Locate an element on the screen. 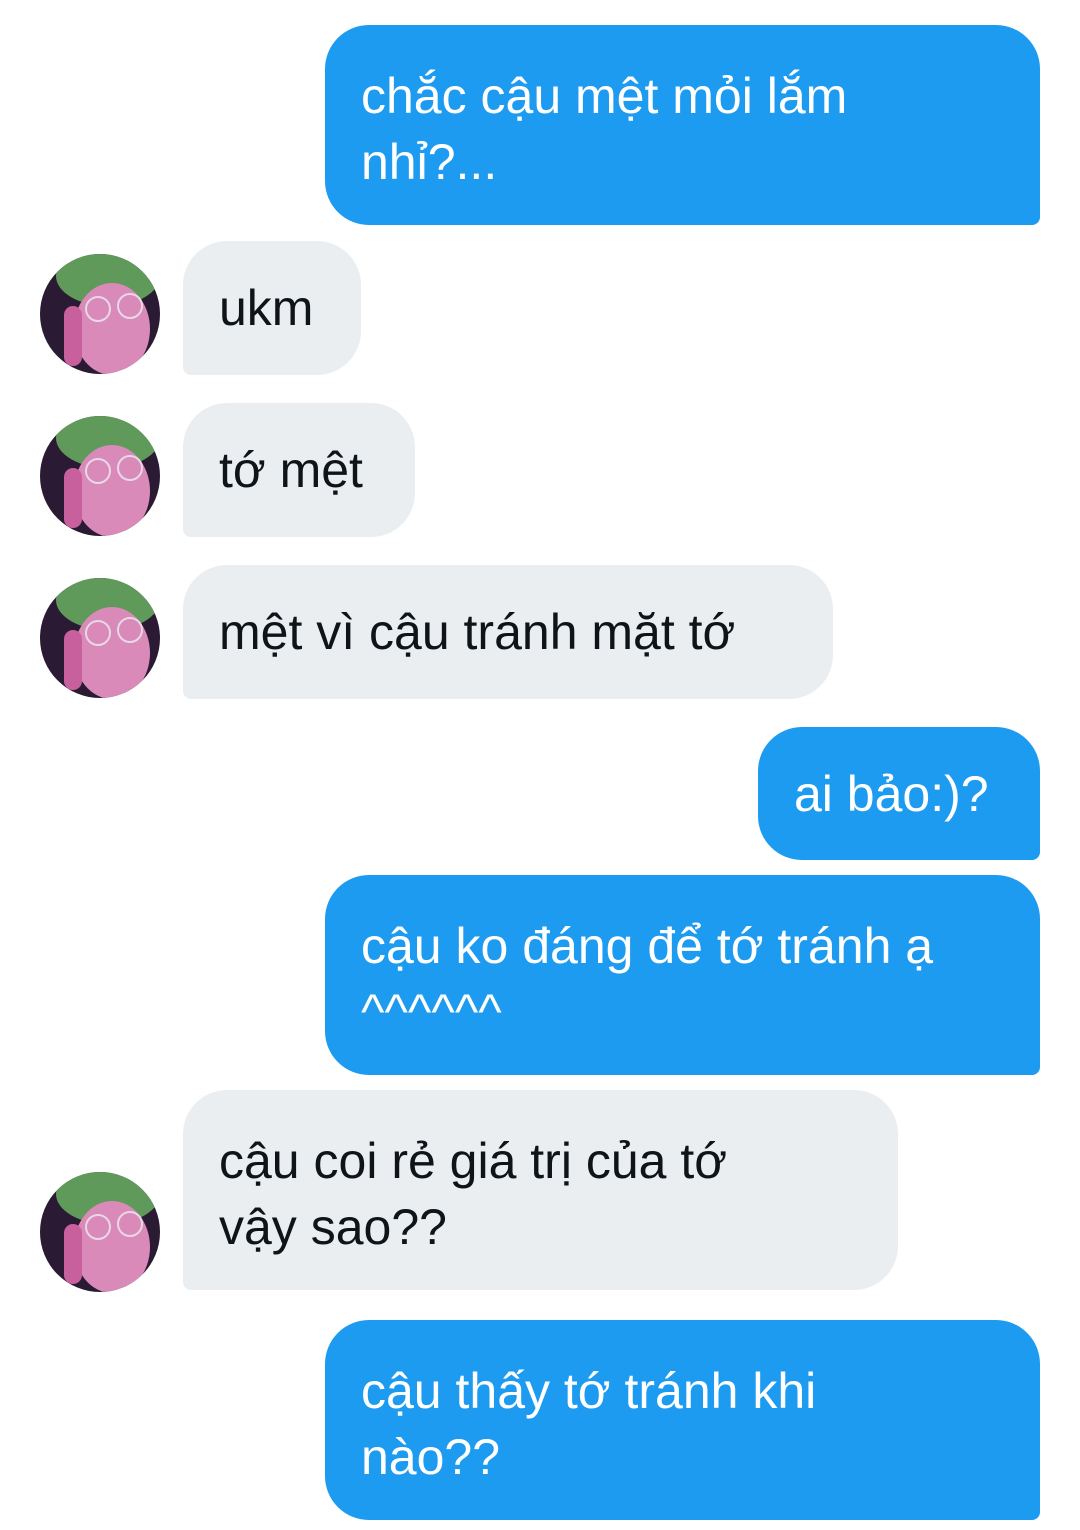 The height and width of the screenshot is (1530, 1080). message-sent: ai bảo:)? is located at coordinates (899, 793).